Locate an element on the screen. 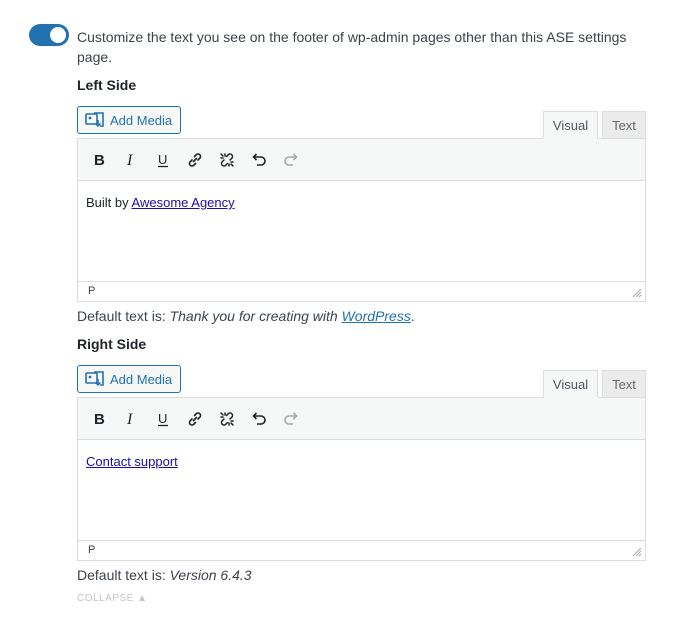  tab-text-right: Text is located at coordinates (624, 384).